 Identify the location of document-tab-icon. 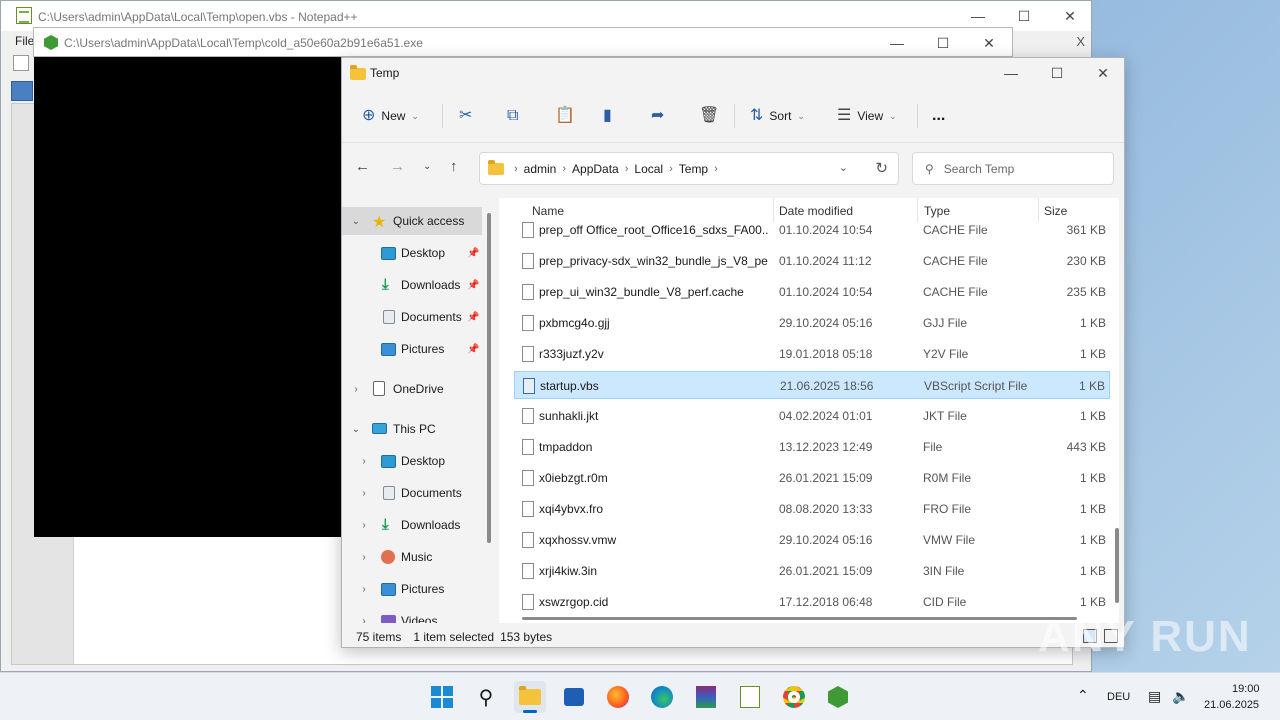
(22, 91).